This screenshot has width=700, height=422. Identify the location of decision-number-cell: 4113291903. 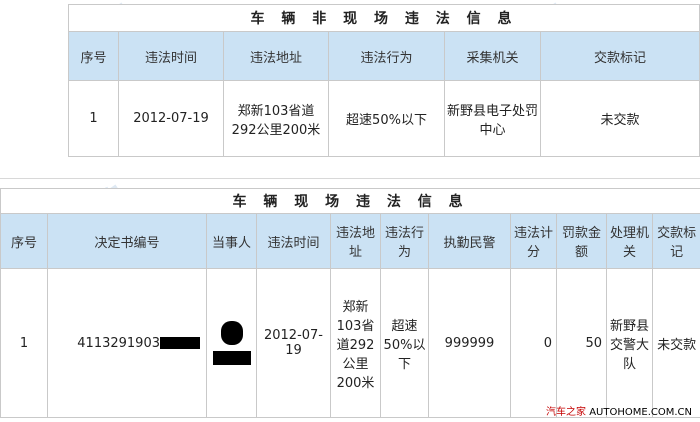
(127, 343).